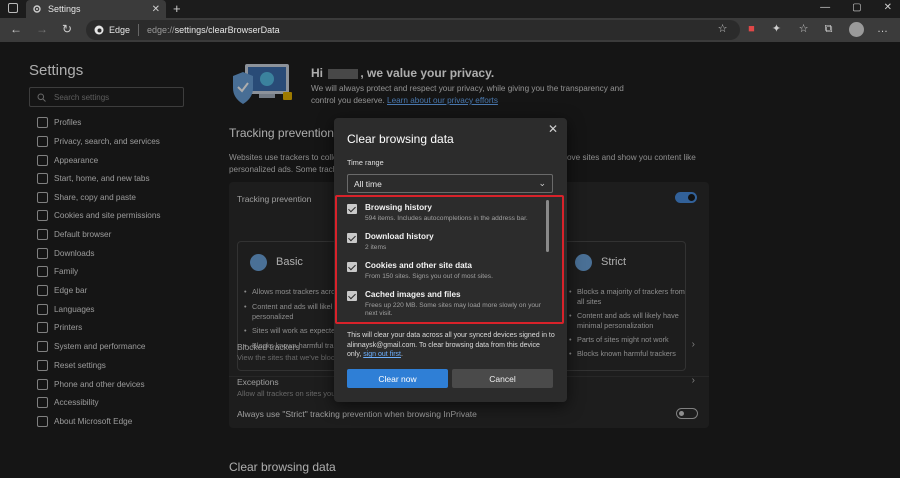 The height and width of the screenshot is (478, 900). What do you see at coordinates (161, 30) in the screenshot?
I see `url-scheme: edge://` at bounding box center [161, 30].